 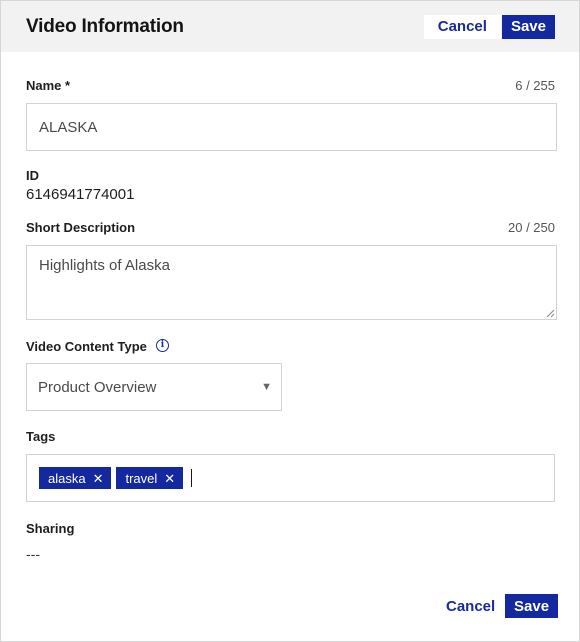 I want to click on tag-chip: alaska ✕, so click(x=75, y=478).